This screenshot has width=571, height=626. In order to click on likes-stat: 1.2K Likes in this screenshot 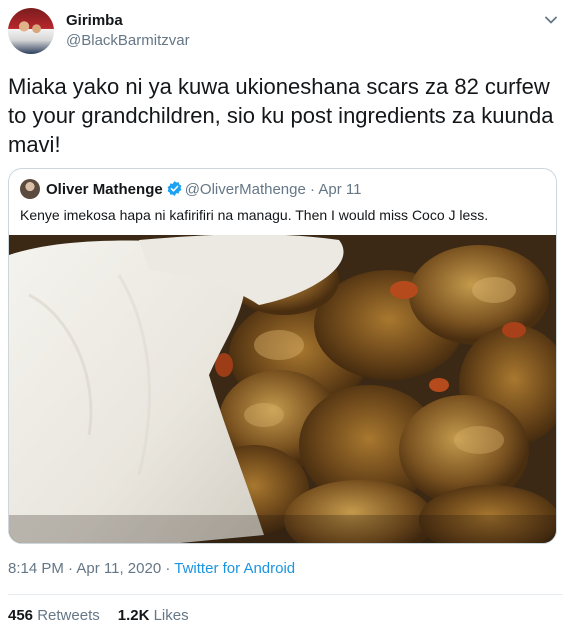, I will do `click(153, 615)`.